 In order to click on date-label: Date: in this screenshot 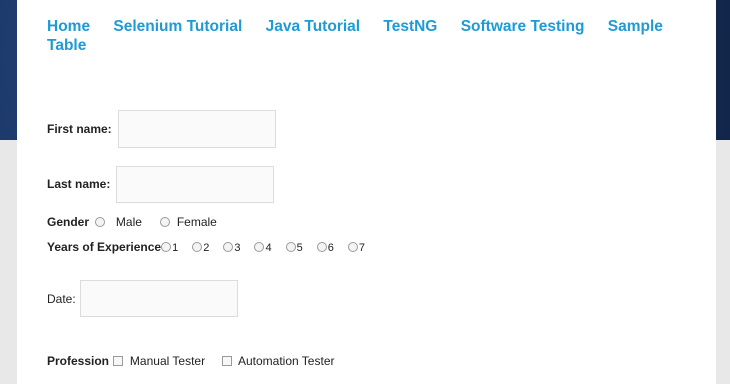, I will do `click(61, 299)`.